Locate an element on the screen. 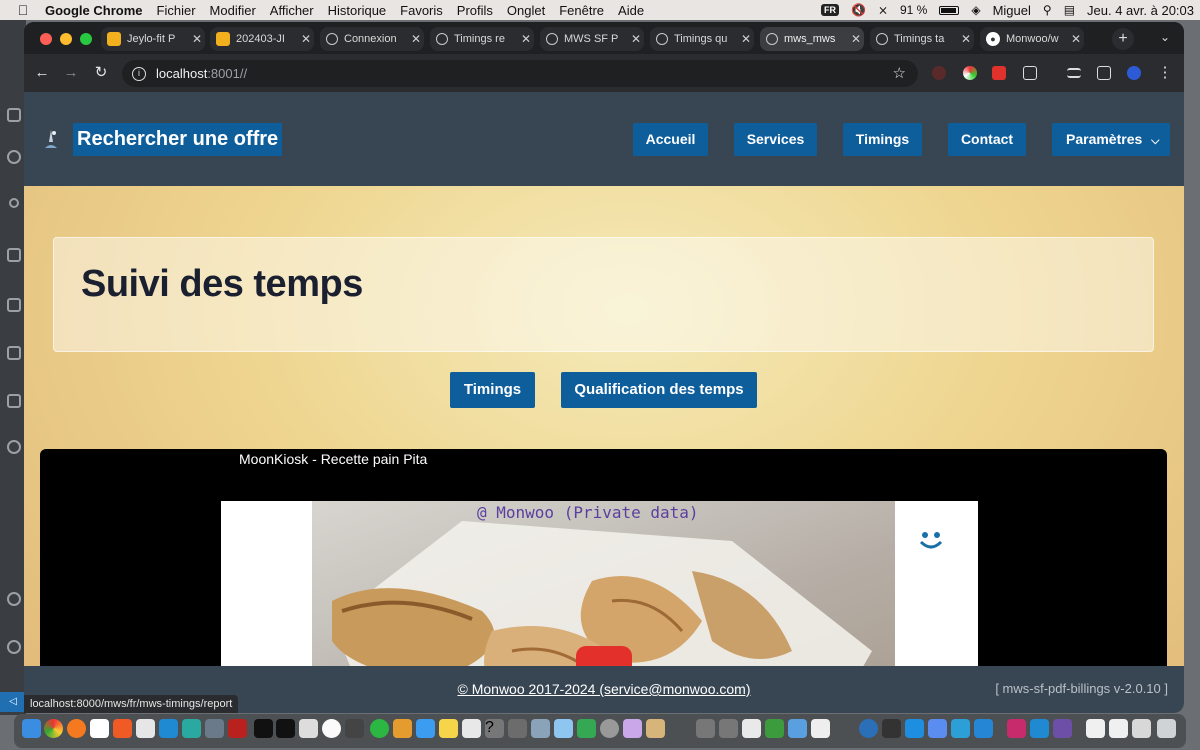 The height and width of the screenshot is (750, 1200). unknown-app-3-icon is located at coordinates (728, 728).